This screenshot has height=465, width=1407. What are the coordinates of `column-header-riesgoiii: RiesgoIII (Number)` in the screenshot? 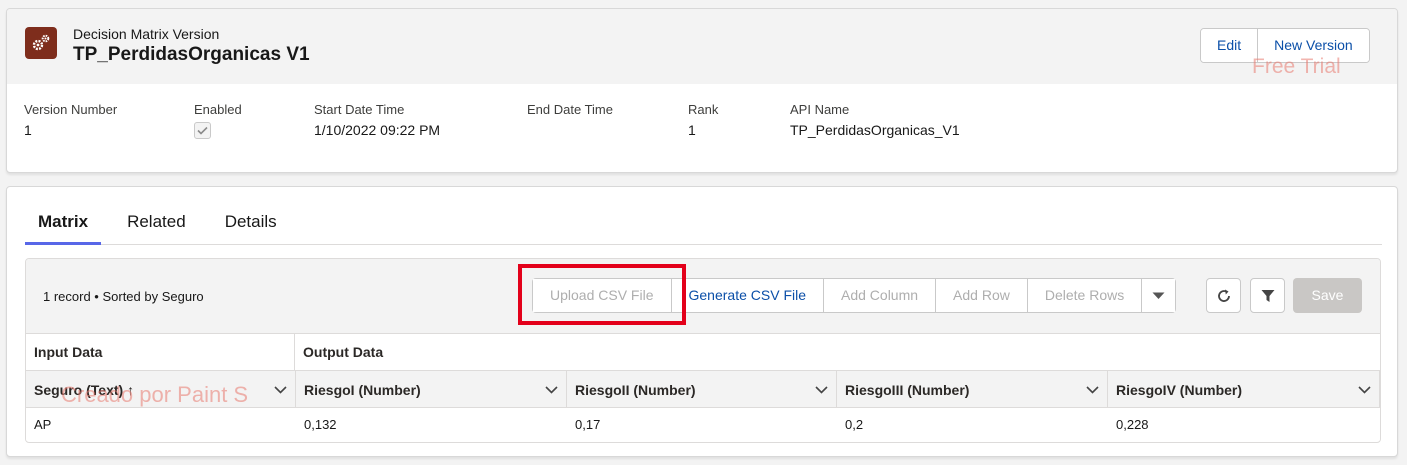 It's located at (972, 389).